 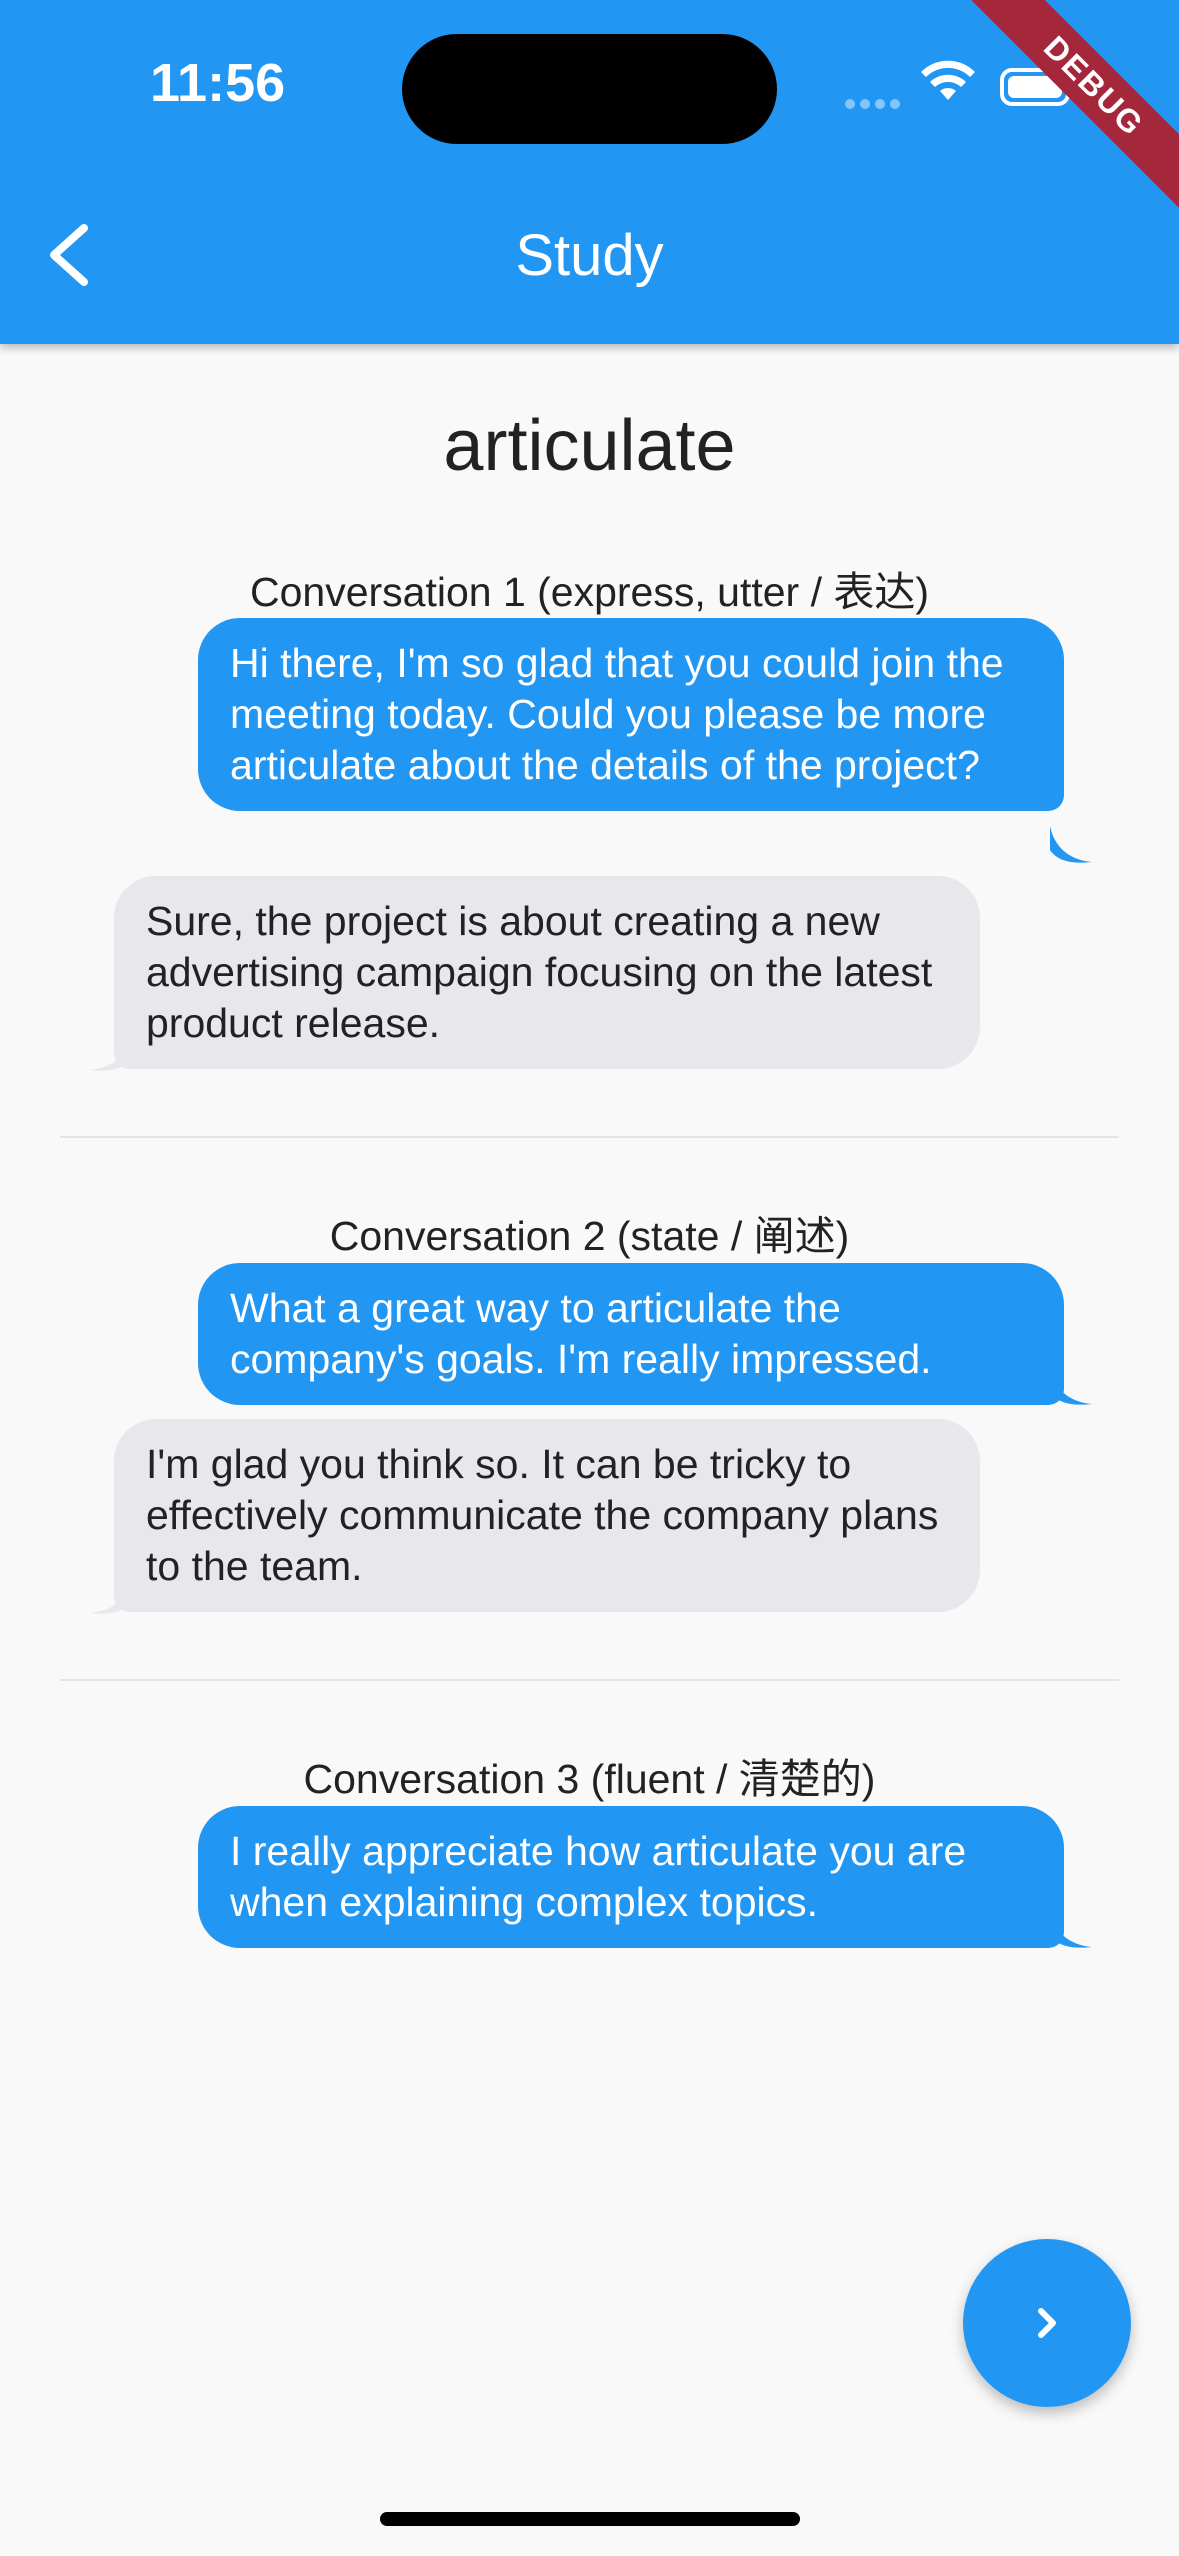 I want to click on conversation-heading: Conversation 1 (express, utter / 表达), so click(x=589, y=592).